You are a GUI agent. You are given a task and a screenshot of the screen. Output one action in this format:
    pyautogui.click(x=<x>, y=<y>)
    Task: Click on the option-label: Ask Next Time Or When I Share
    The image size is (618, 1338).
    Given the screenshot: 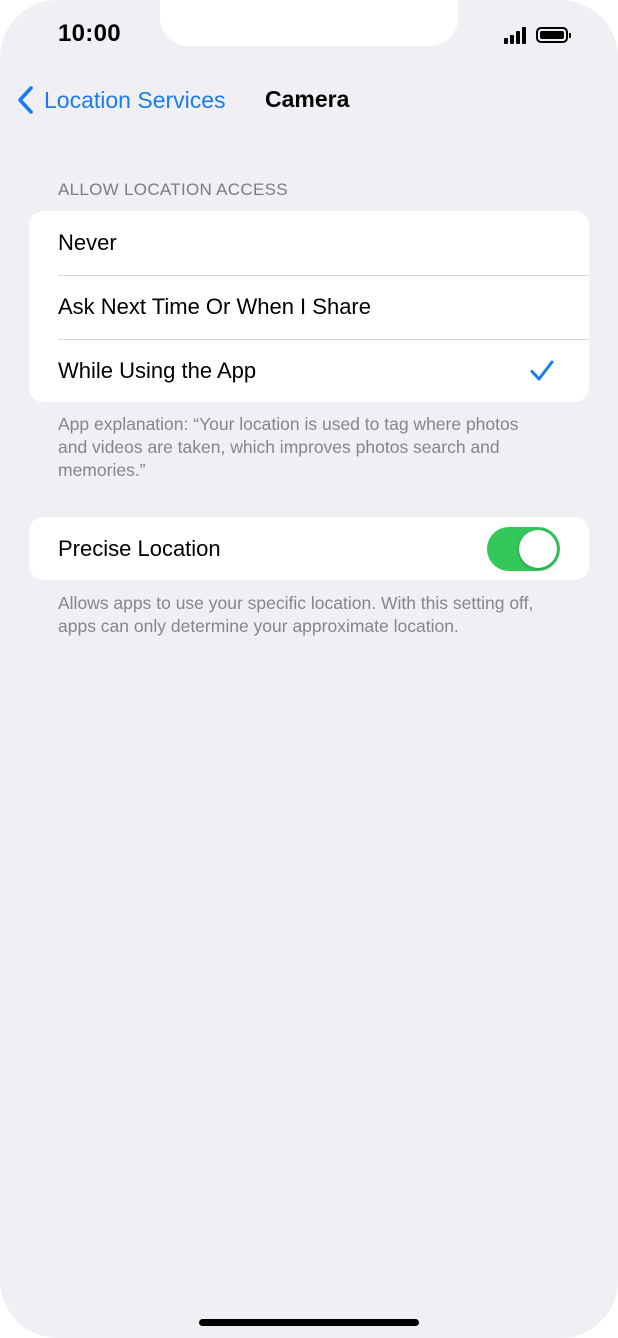 What is the action you would take?
    pyautogui.click(x=214, y=306)
    